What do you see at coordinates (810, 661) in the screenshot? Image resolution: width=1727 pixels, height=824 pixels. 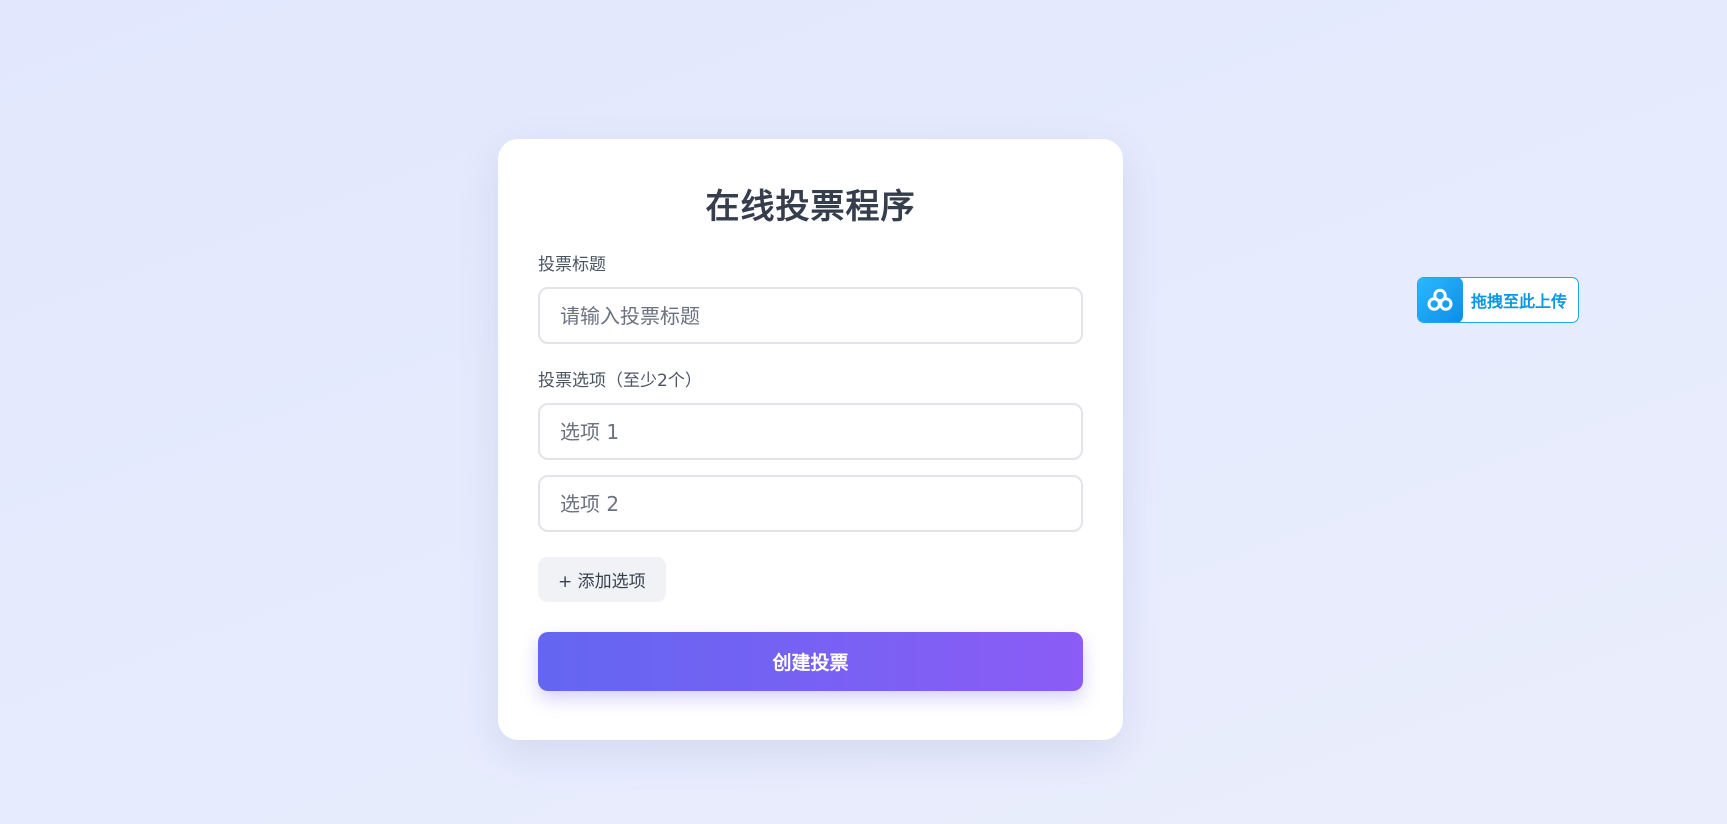 I see `create-vote-button: 创建投票` at bounding box center [810, 661].